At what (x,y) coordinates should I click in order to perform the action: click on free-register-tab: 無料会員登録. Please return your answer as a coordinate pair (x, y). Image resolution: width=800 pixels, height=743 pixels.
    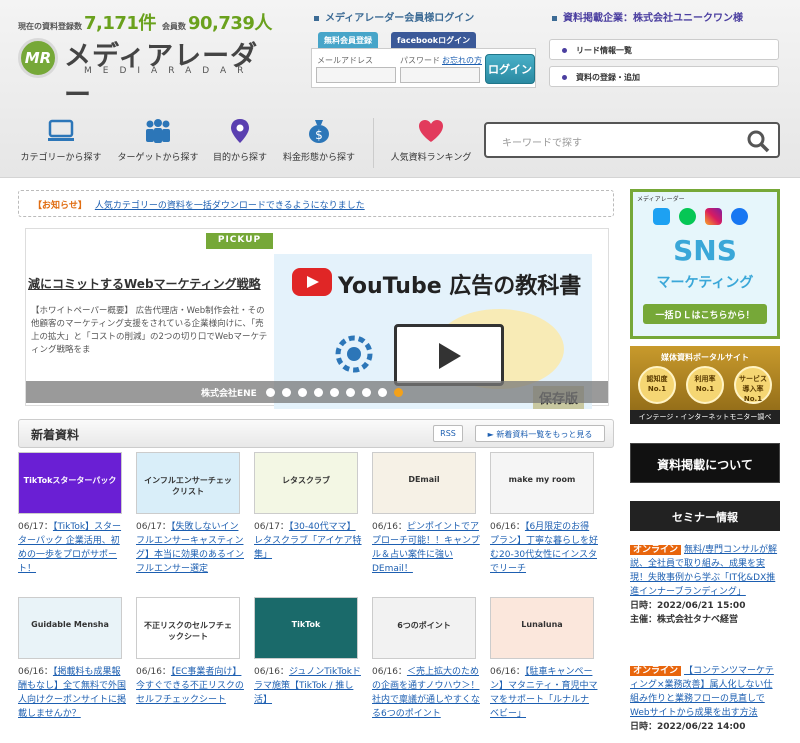
    Looking at the image, I should click on (348, 40).